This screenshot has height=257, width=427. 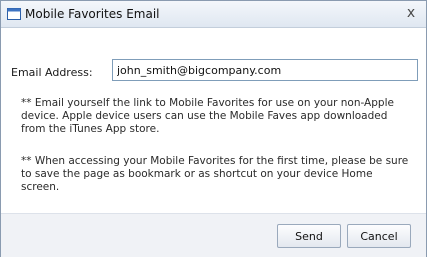 What do you see at coordinates (411, 13) in the screenshot?
I see `close-icon: x` at bounding box center [411, 13].